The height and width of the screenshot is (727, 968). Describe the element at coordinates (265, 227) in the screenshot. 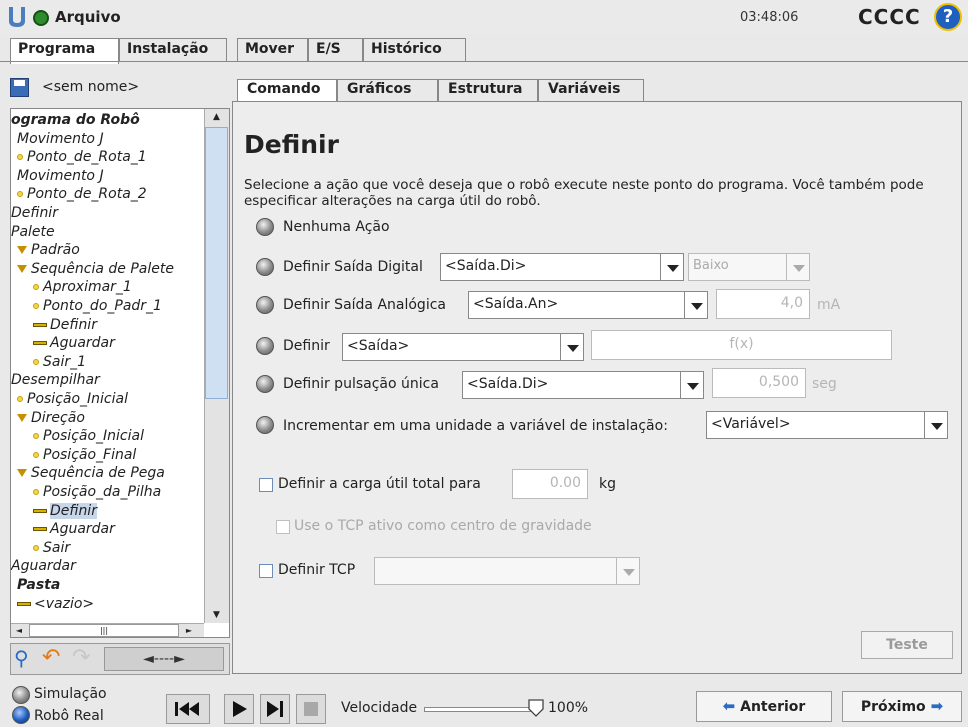

I see `radio-nenhuma-acao` at that location.